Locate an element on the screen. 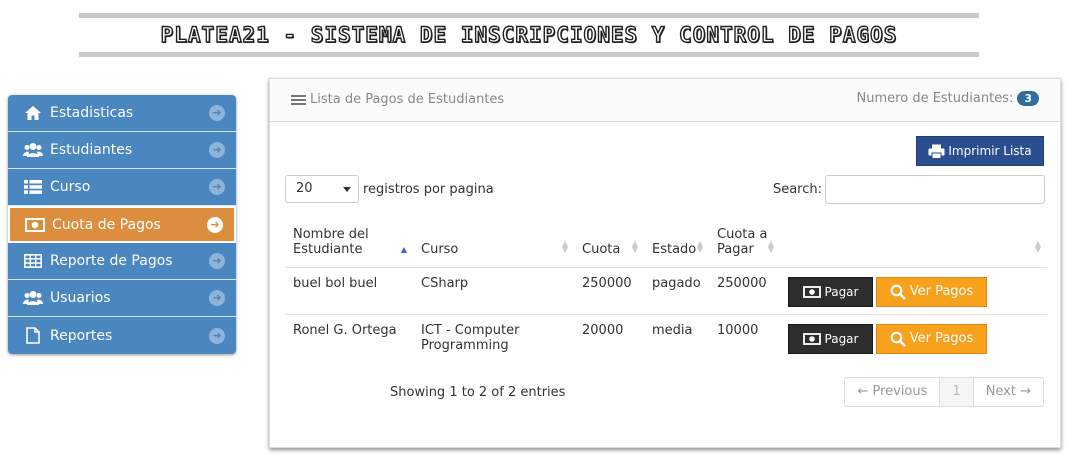 The width and height of the screenshot is (1072, 469). sidebar-item-usuarios: Usuarios ➜ is located at coordinates (122, 298).